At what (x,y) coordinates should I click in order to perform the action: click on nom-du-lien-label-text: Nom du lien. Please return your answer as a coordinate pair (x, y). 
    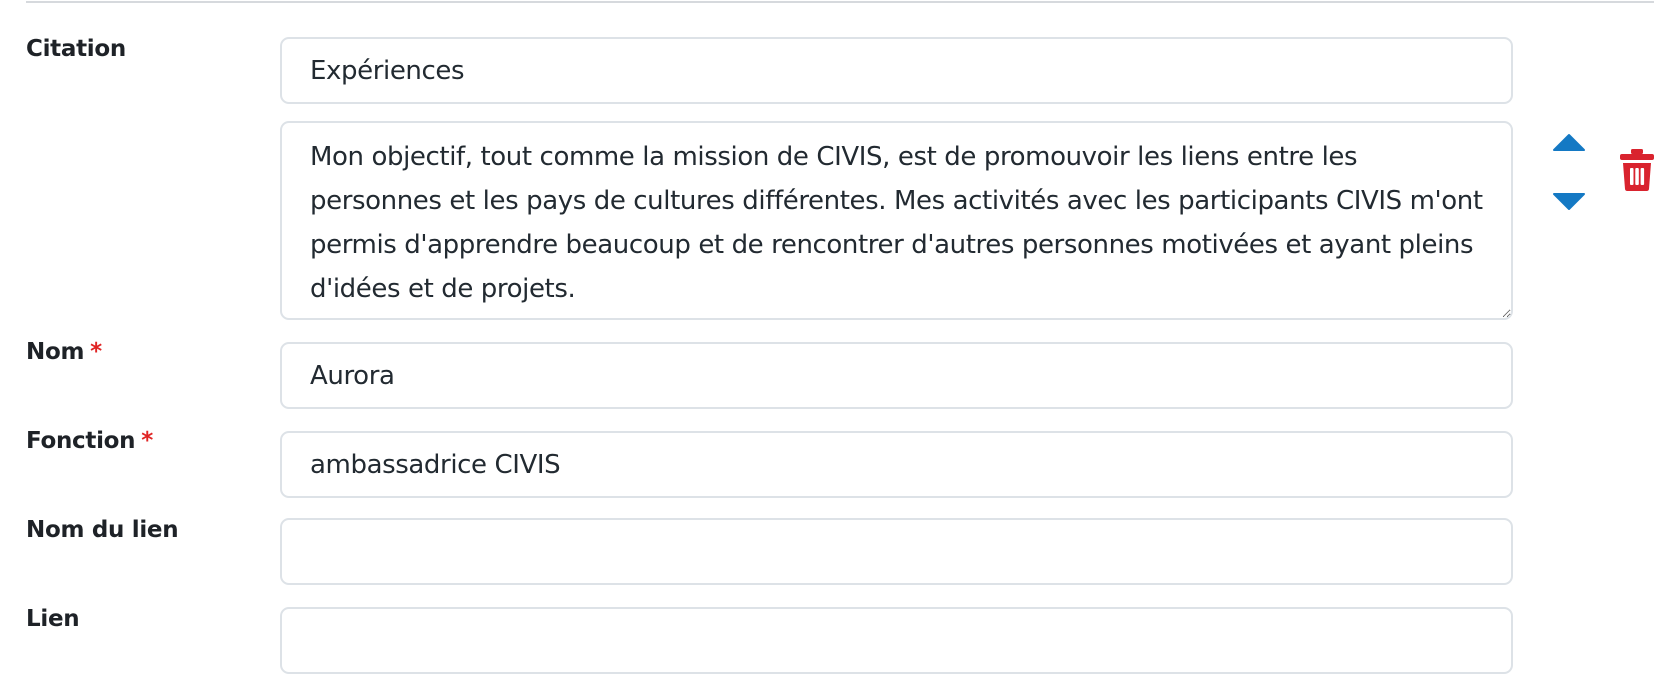
    Looking at the image, I should click on (102, 530).